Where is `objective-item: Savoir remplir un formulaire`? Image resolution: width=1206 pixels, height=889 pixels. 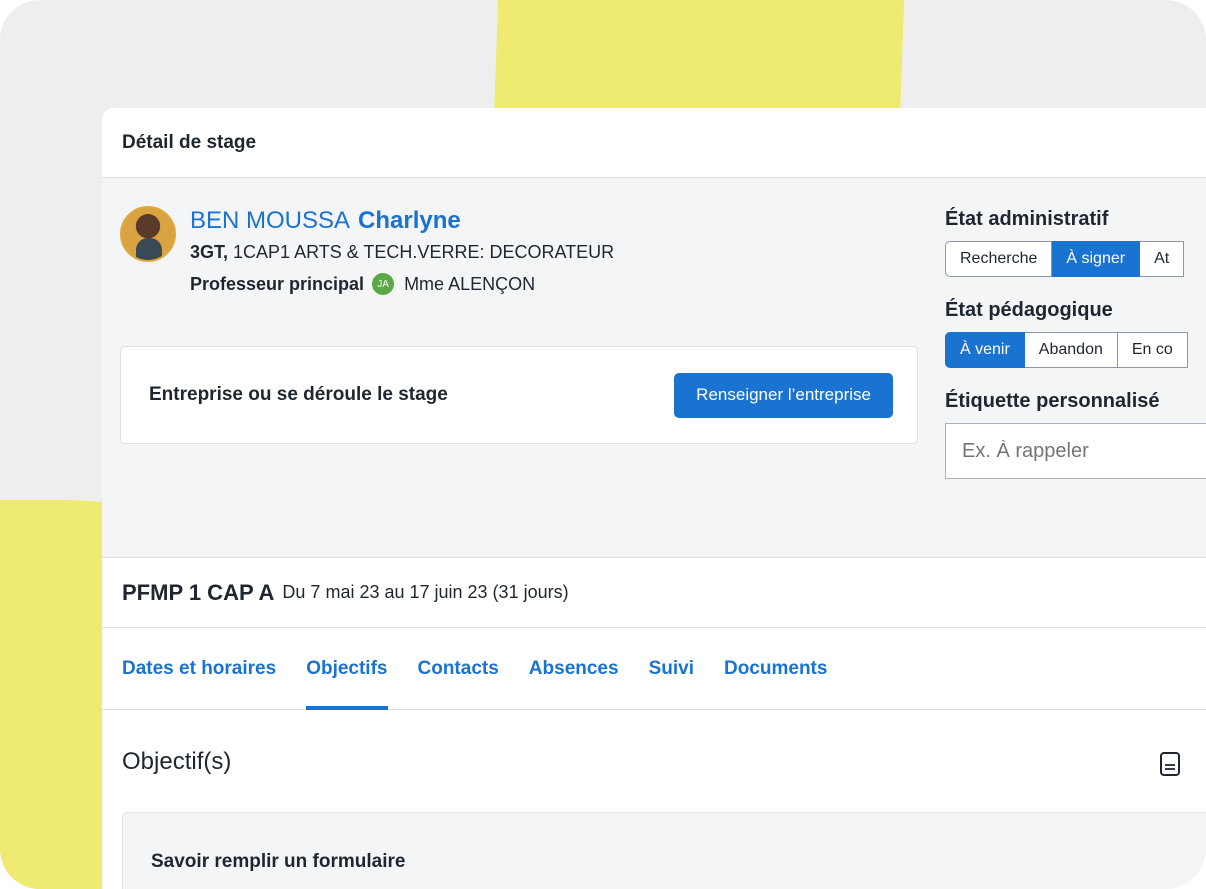
objective-item: Savoir remplir un formulaire is located at coordinates (664, 850).